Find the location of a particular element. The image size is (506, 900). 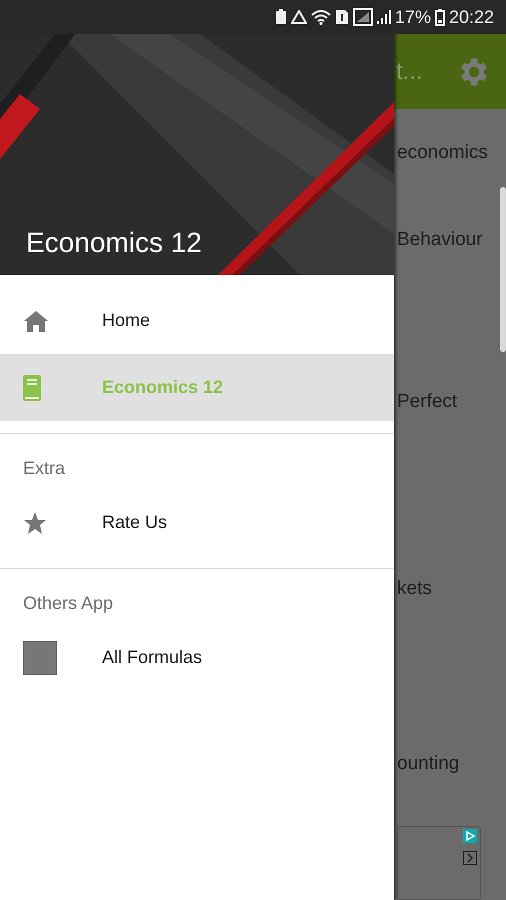

menu-item: Rate Us is located at coordinates (197, 522).